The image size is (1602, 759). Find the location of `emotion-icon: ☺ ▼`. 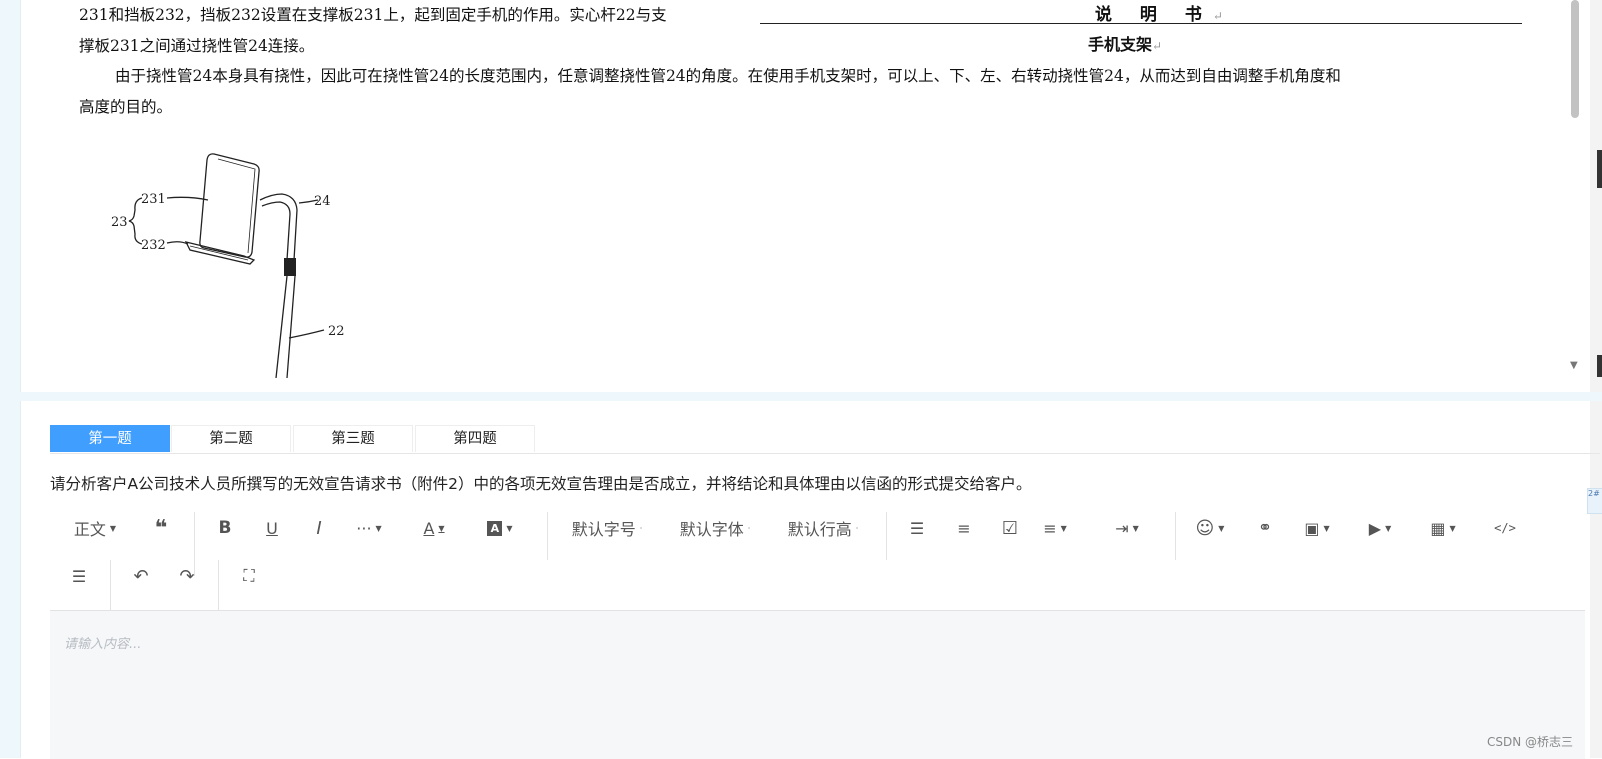

emotion-icon: ☺ ▼ is located at coordinates (1210, 528).